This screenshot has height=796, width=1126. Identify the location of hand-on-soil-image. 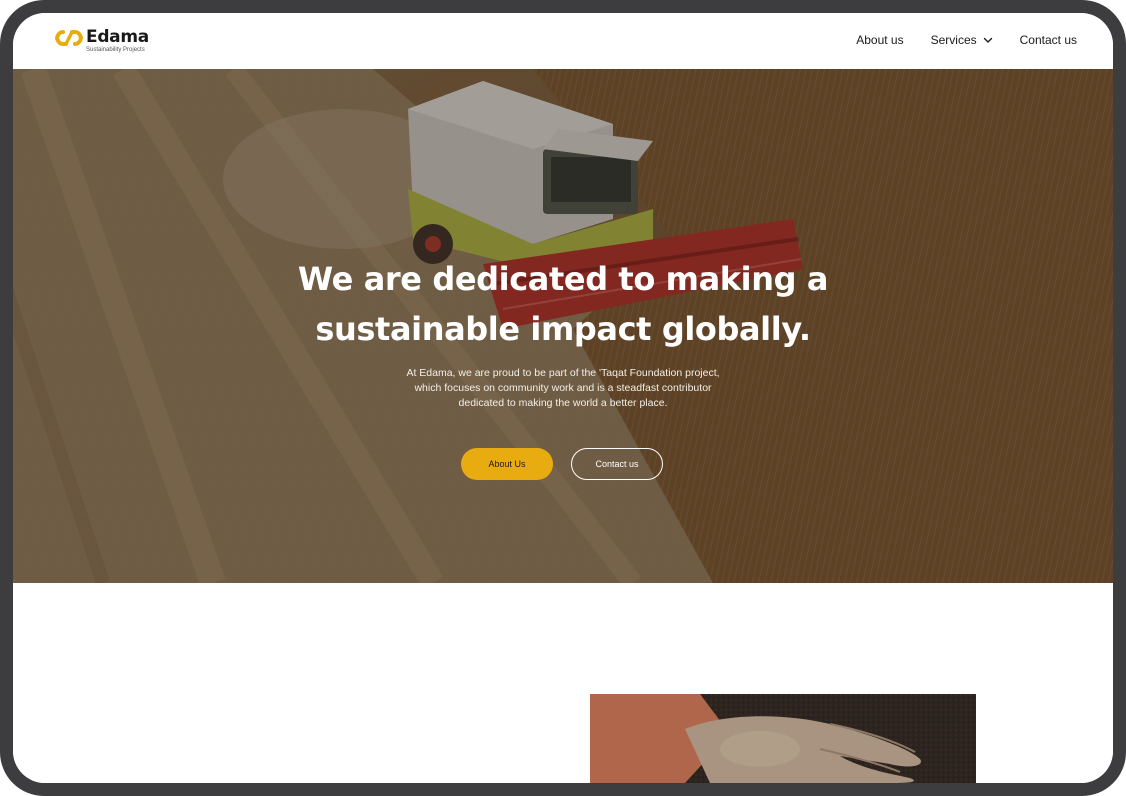
(783, 738).